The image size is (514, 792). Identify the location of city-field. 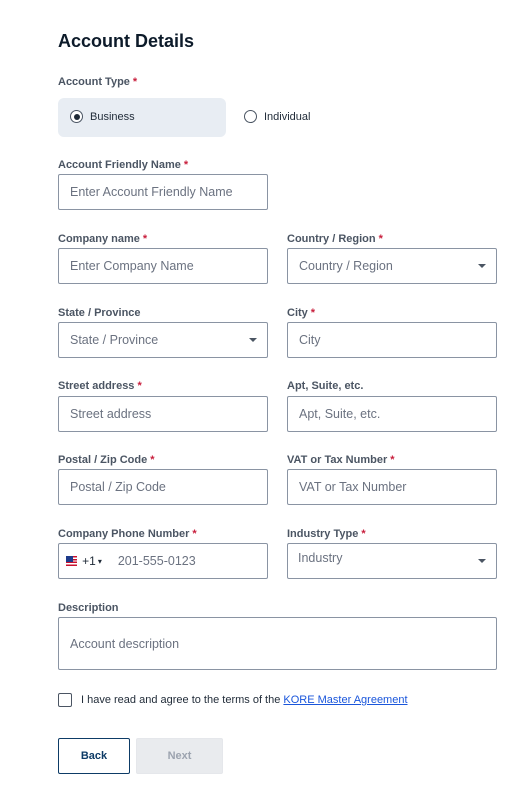
(392, 340).